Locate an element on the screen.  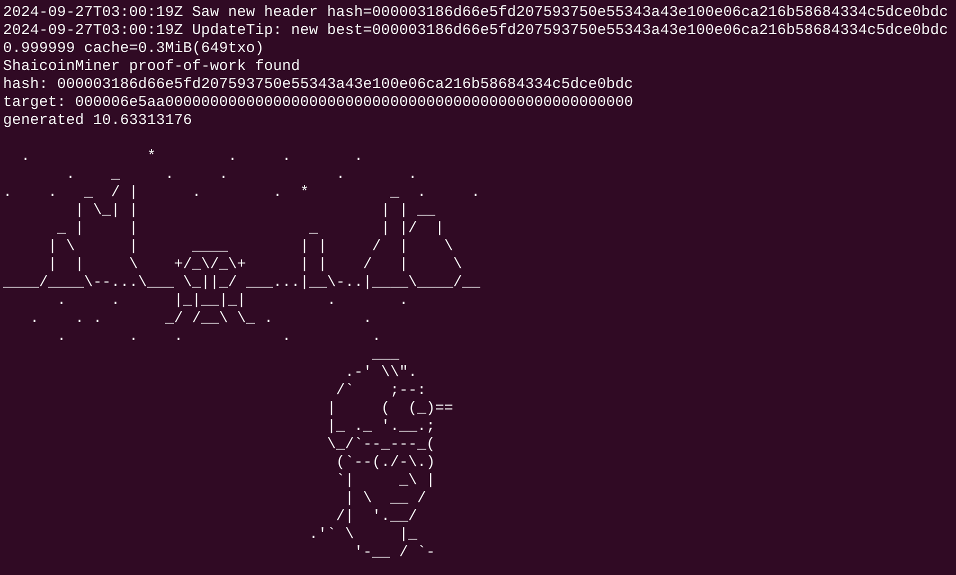
log-line: generated 10.63313176 is located at coordinates (97, 121).